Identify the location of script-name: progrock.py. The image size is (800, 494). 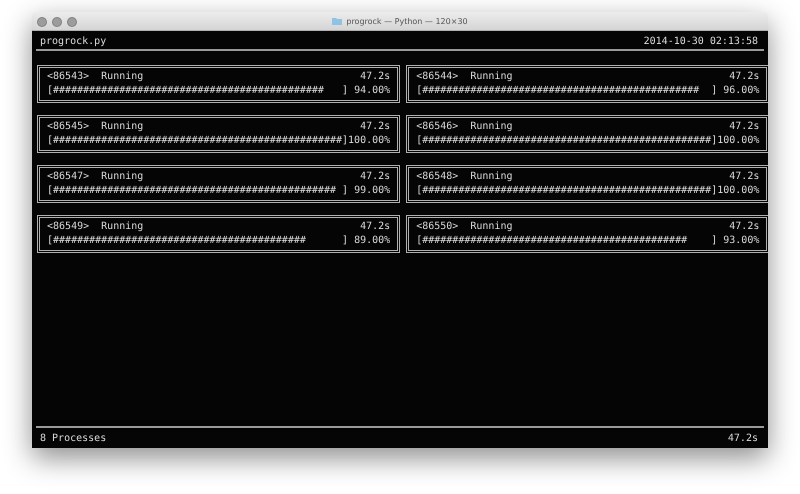
(73, 41).